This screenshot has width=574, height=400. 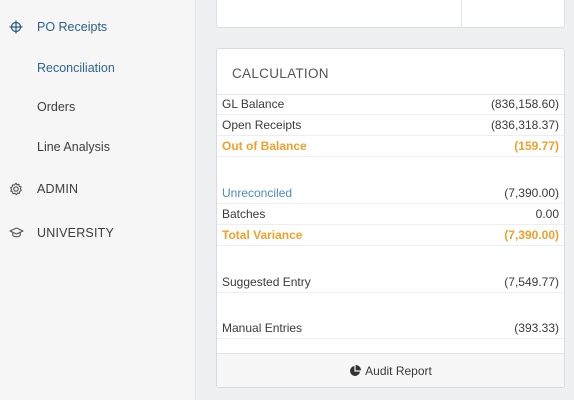 I want to click on row-label: Total Variance, so click(x=262, y=235).